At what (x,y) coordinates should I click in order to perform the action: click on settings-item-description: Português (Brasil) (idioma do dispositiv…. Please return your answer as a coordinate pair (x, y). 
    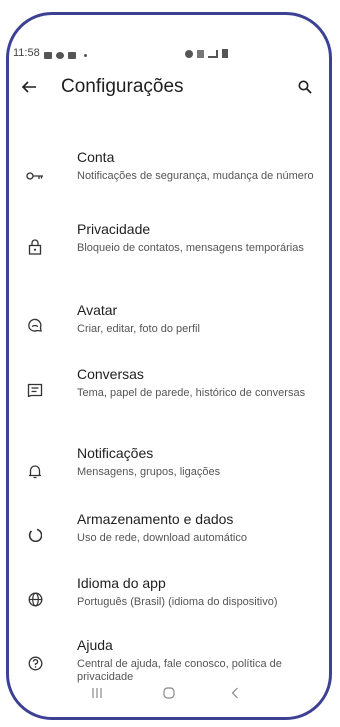
    Looking at the image, I should click on (177, 602).